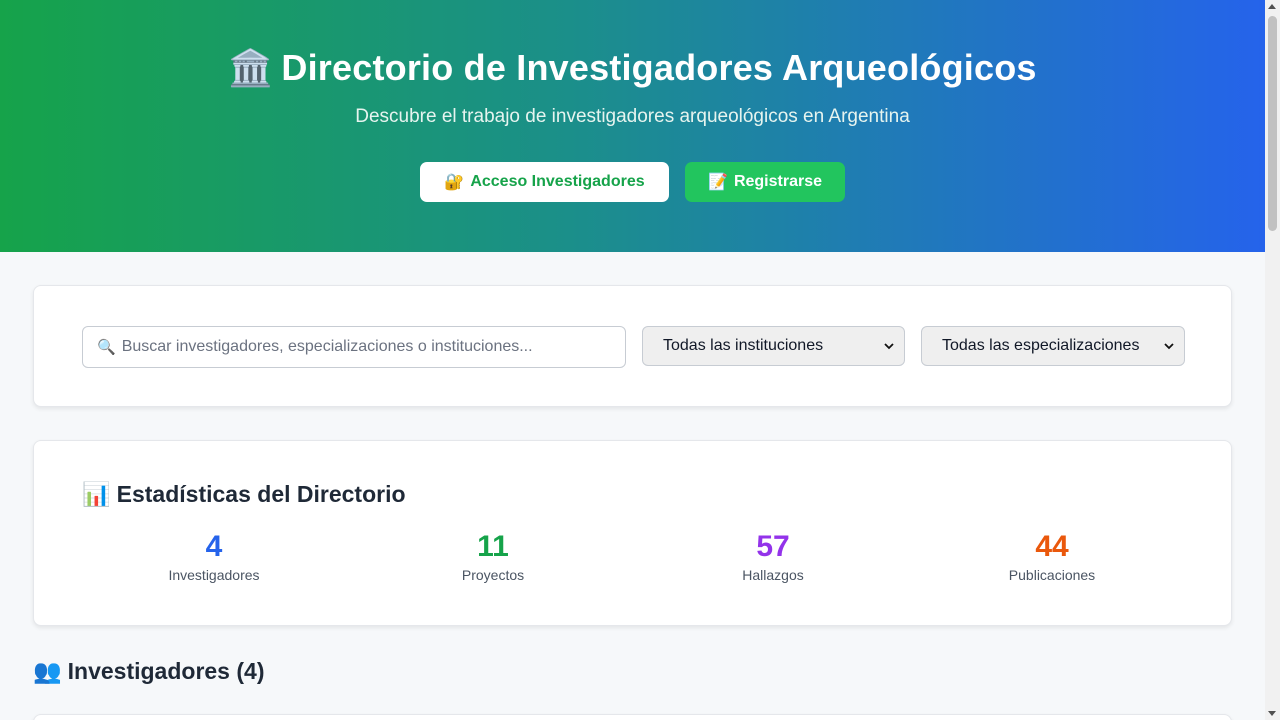 The height and width of the screenshot is (720, 1280). I want to click on hero-buttons: 🔐 Acceso Investigadores 📝 Registrarse, so click(632, 182).